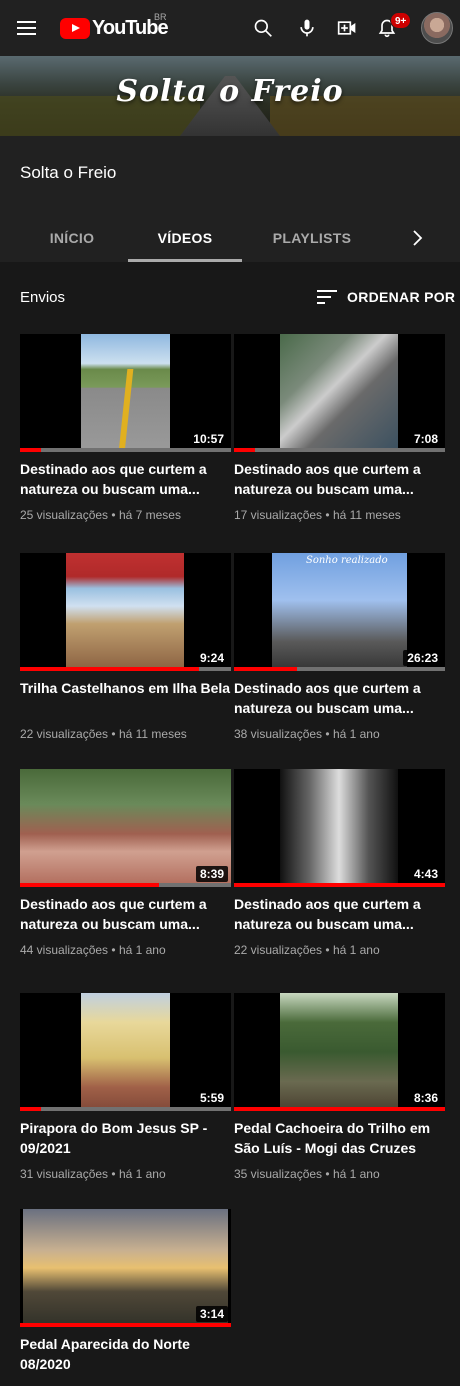 The width and height of the screenshot is (460, 1386). What do you see at coordinates (420, 238) in the screenshot?
I see `chevron-right-icon` at bounding box center [420, 238].